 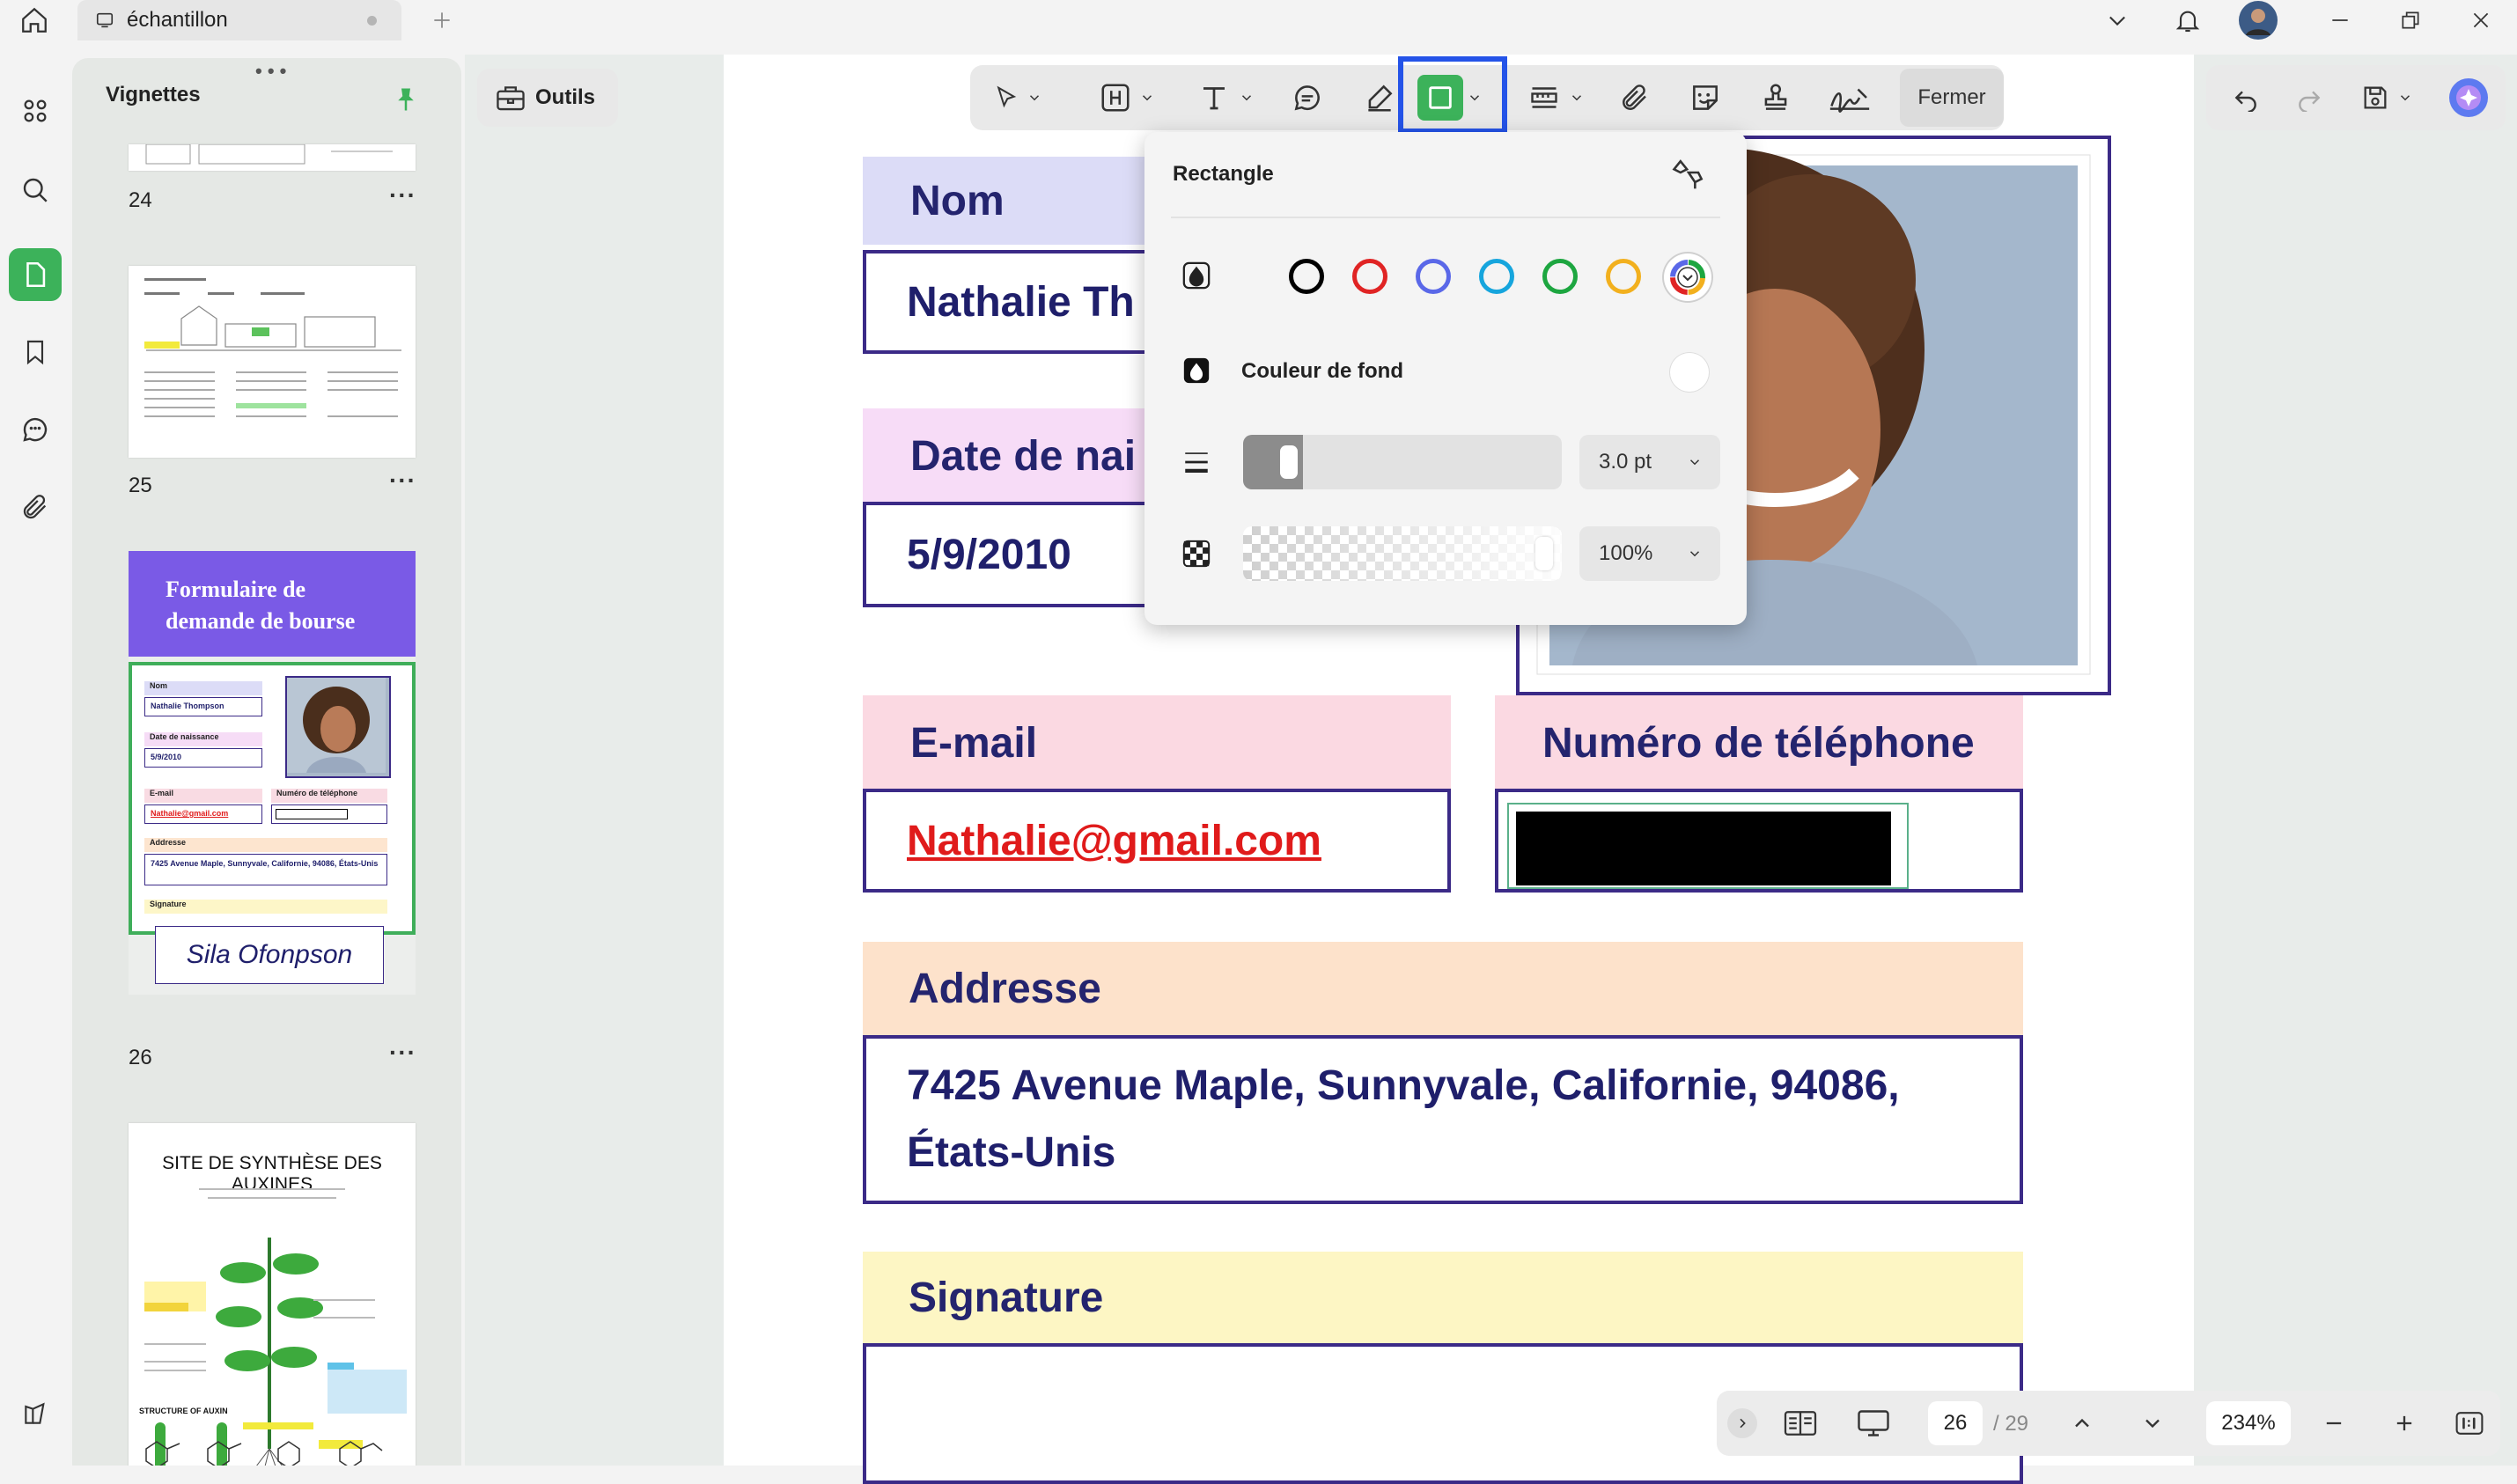 I want to click on rail-thumbnails-grid-icon, so click(x=35, y=110).